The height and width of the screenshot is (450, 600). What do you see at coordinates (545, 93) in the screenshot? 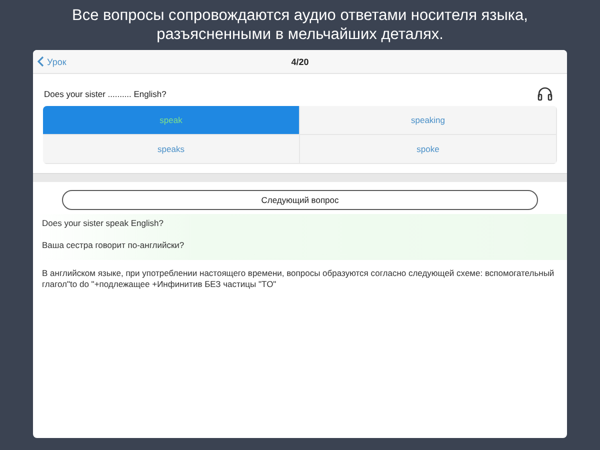
I see `headphones-icon` at bounding box center [545, 93].